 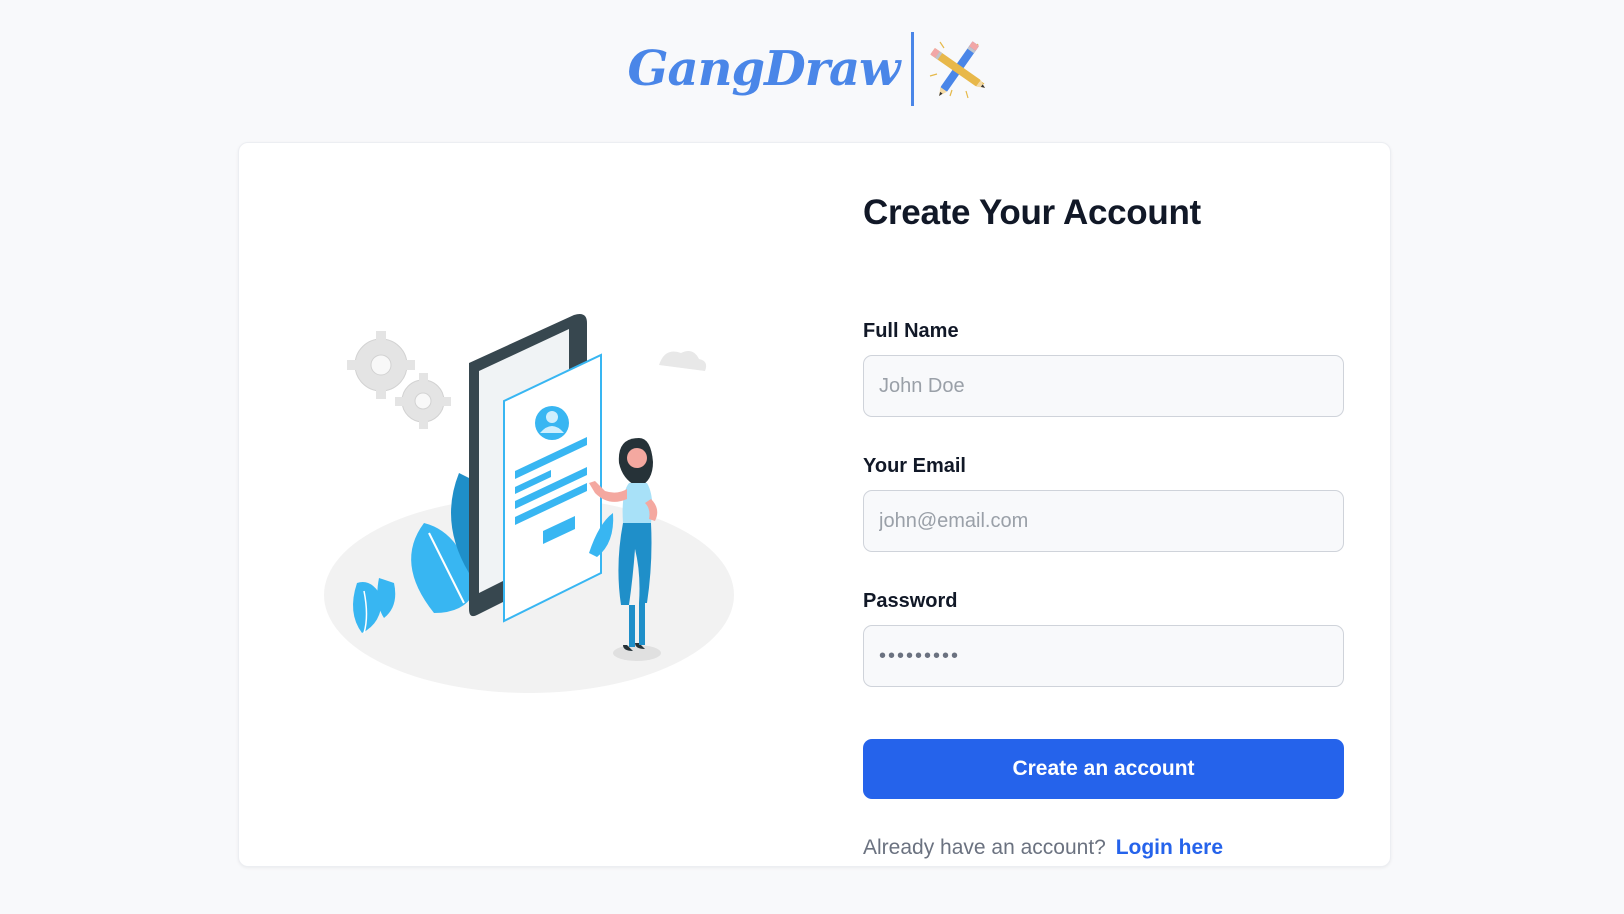 What do you see at coordinates (1169, 847) in the screenshot?
I see `login-link: Login here` at bounding box center [1169, 847].